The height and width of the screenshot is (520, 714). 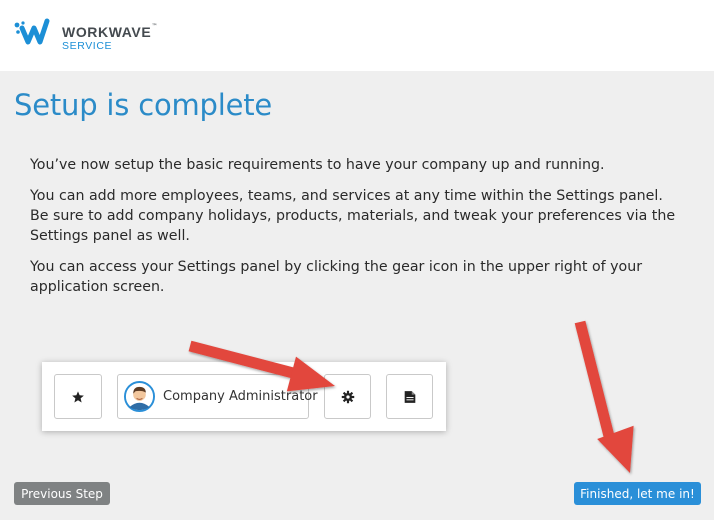 I want to click on settings-button-illustration, so click(x=347, y=396).